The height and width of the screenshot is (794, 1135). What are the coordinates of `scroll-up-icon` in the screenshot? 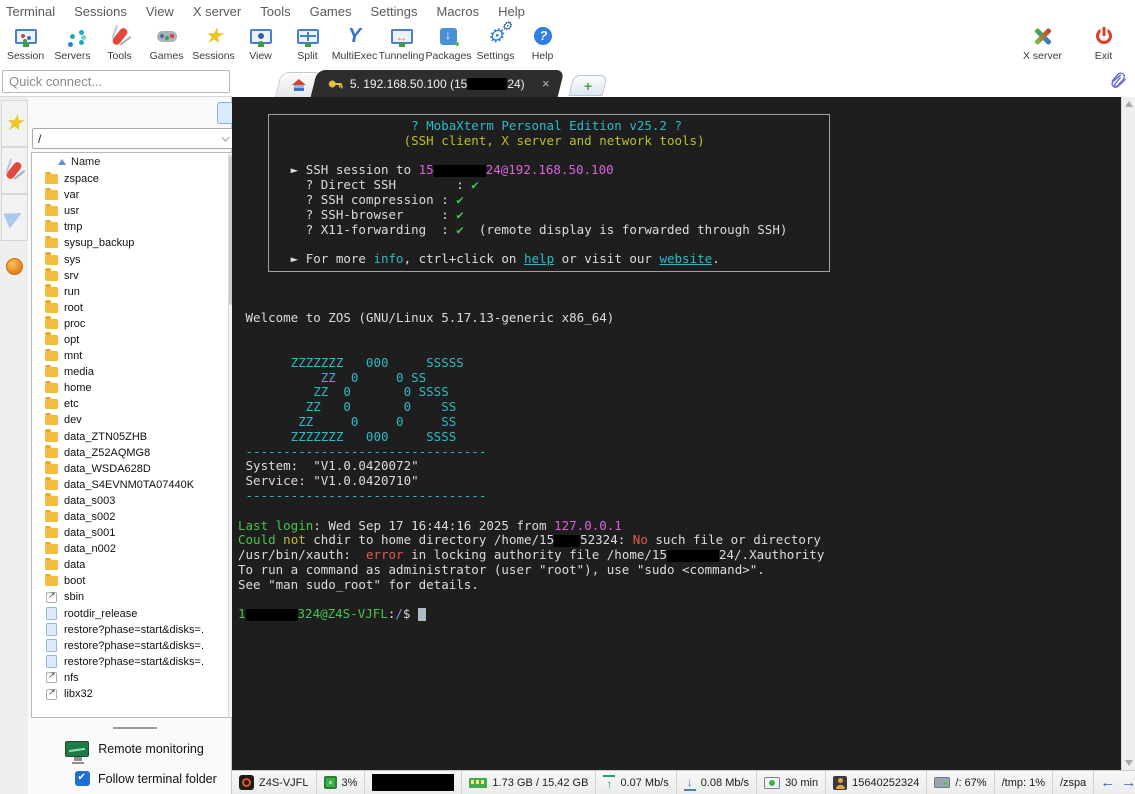 It's located at (1129, 104).